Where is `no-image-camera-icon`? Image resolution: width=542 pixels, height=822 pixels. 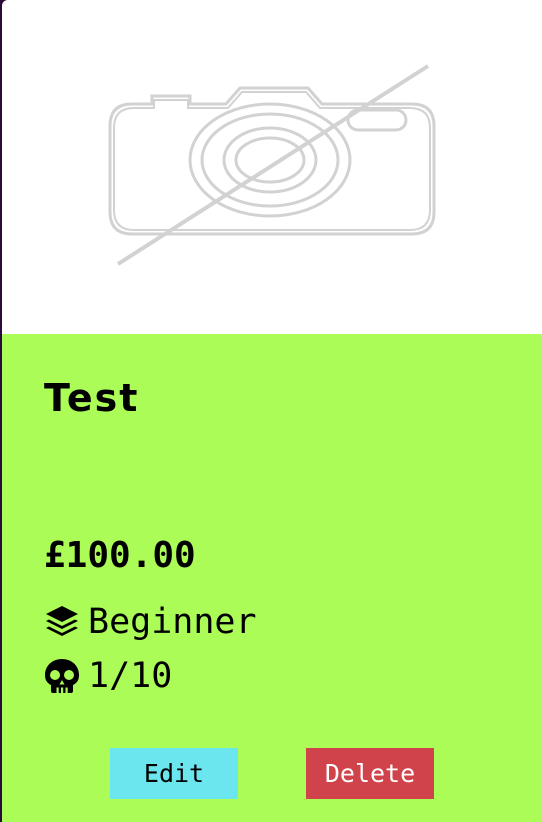
no-image-camera-icon is located at coordinates (272, 165).